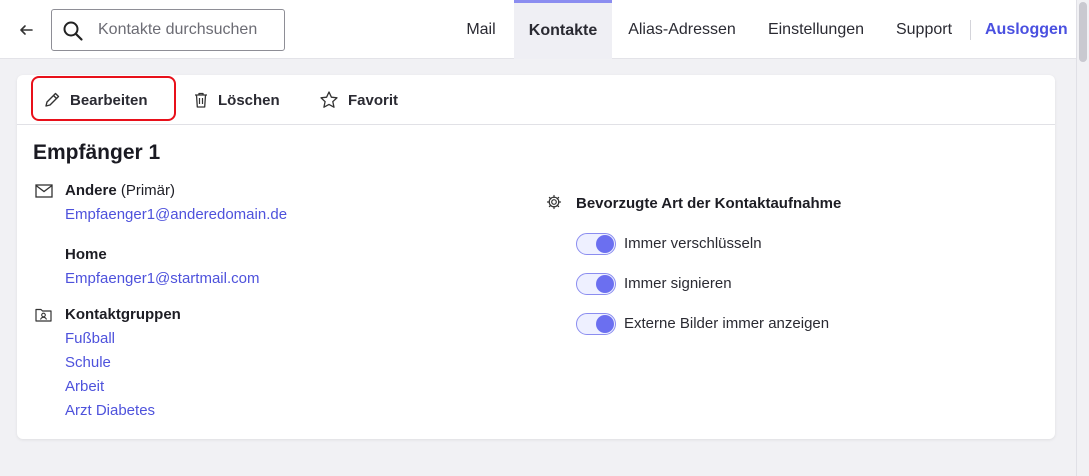 Image resolution: width=1089 pixels, height=476 pixels. Describe the element at coordinates (201, 100) in the screenshot. I see `trash-icon` at that location.